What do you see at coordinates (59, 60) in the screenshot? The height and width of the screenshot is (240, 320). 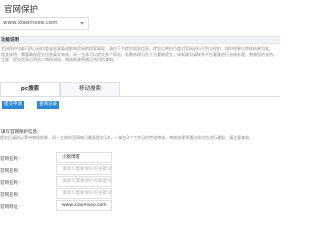 I see `description-line: 注意：提交信息后将进入审核流程，审核结果将通过站内信通知。` at bounding box center [59, 60].